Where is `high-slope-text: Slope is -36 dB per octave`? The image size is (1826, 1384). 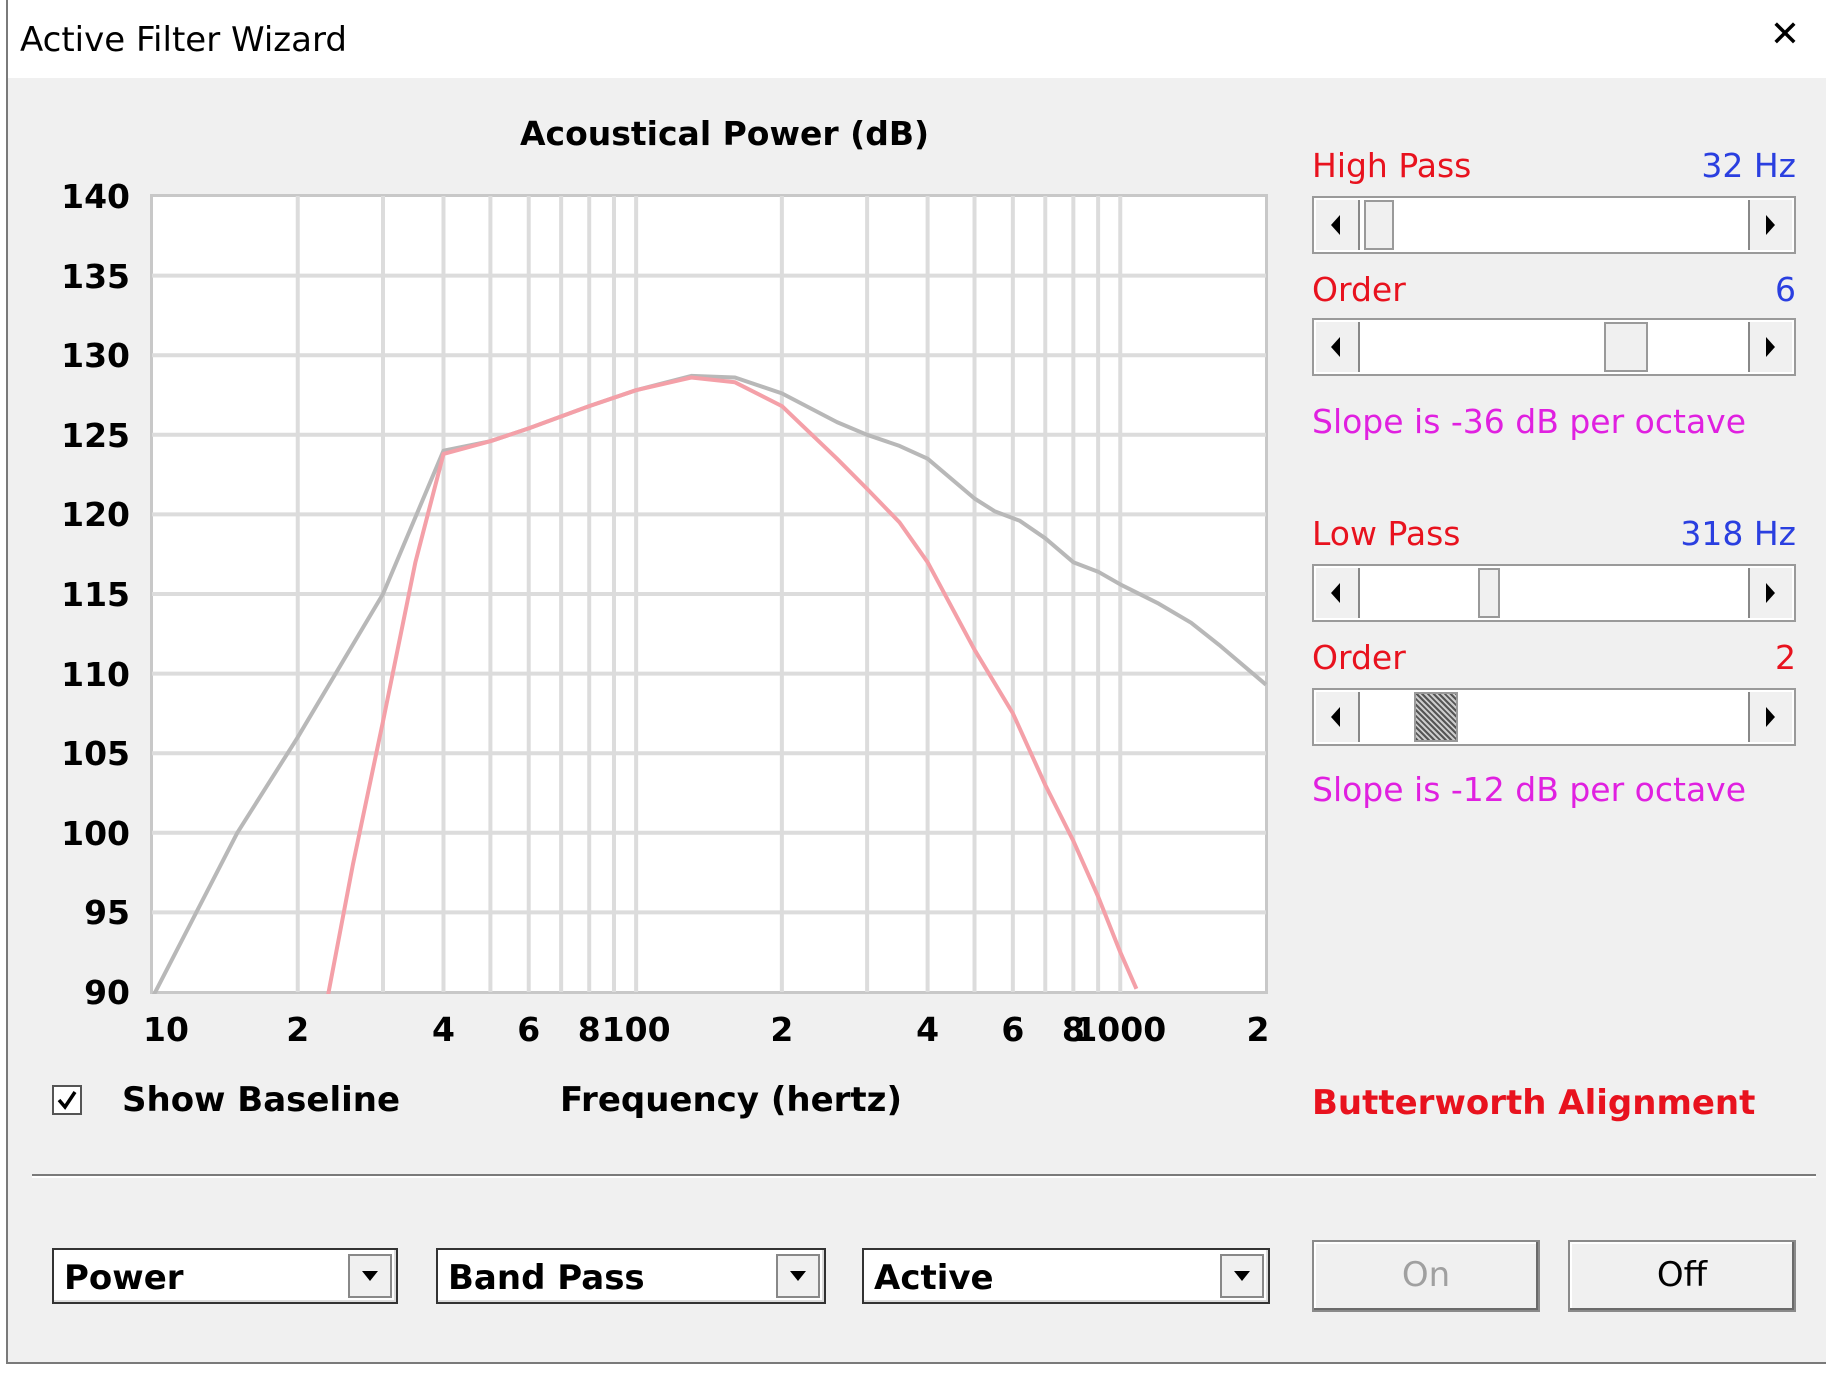
high-slope-text: Slope is -36 dB per octave is located at coordinates (1529, 421).